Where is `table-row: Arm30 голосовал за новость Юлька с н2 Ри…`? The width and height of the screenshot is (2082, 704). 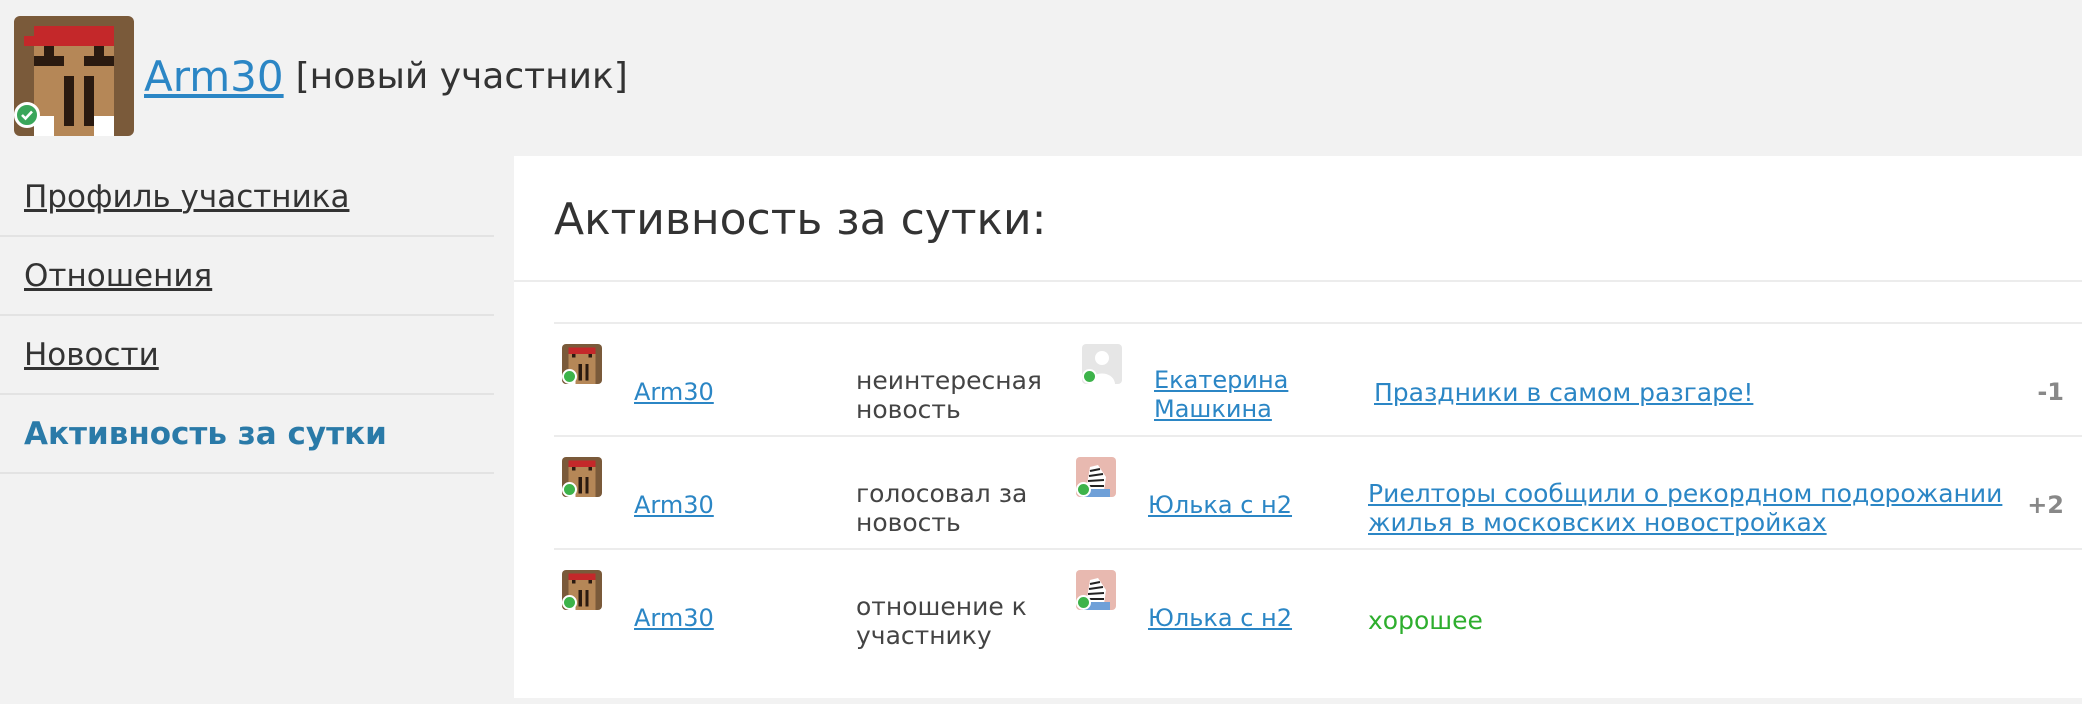 table-row: Arm30 голосовал за новость Юлька с н2 Ри… is located at coordinates (1318, 493).